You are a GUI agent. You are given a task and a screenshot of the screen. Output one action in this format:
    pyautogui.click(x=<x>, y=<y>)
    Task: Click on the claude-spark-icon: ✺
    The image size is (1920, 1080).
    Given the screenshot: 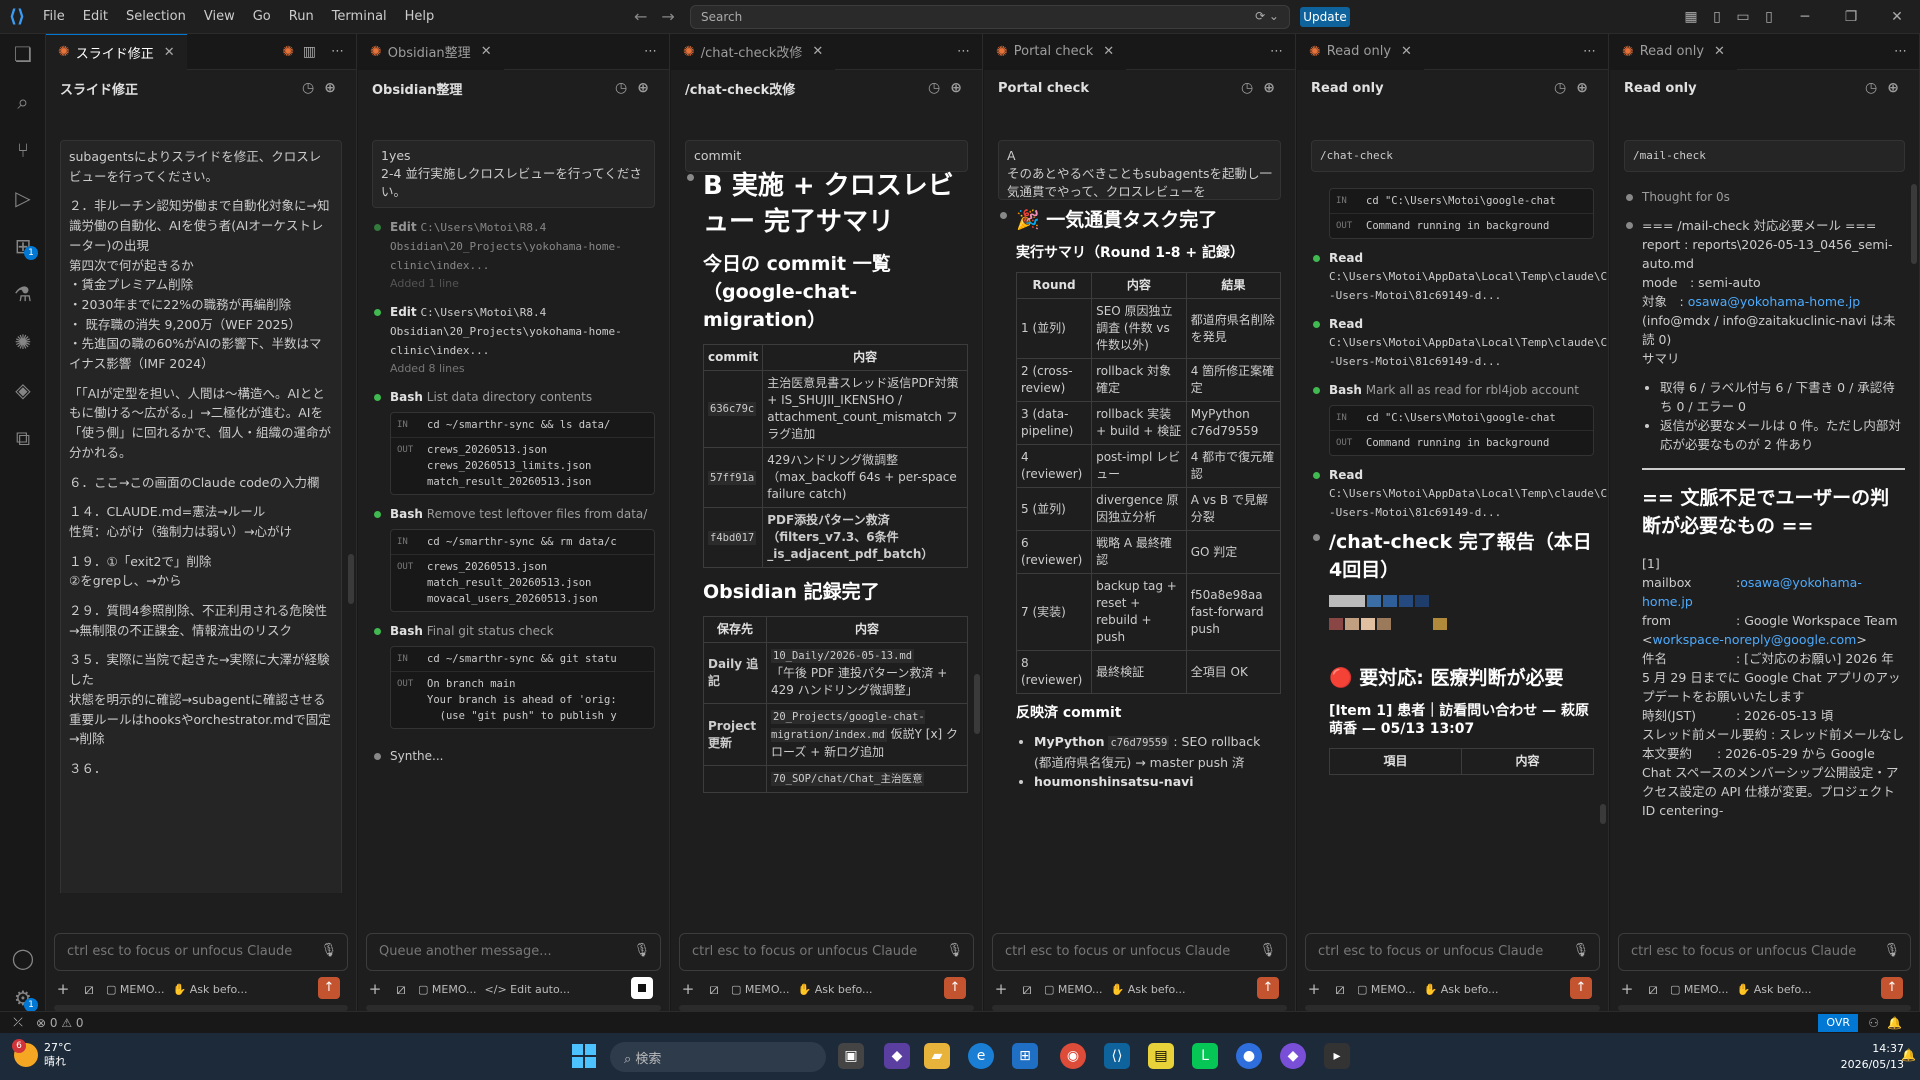 What is the action you would take?
    pyautogui.click(x=288, y=52)
    